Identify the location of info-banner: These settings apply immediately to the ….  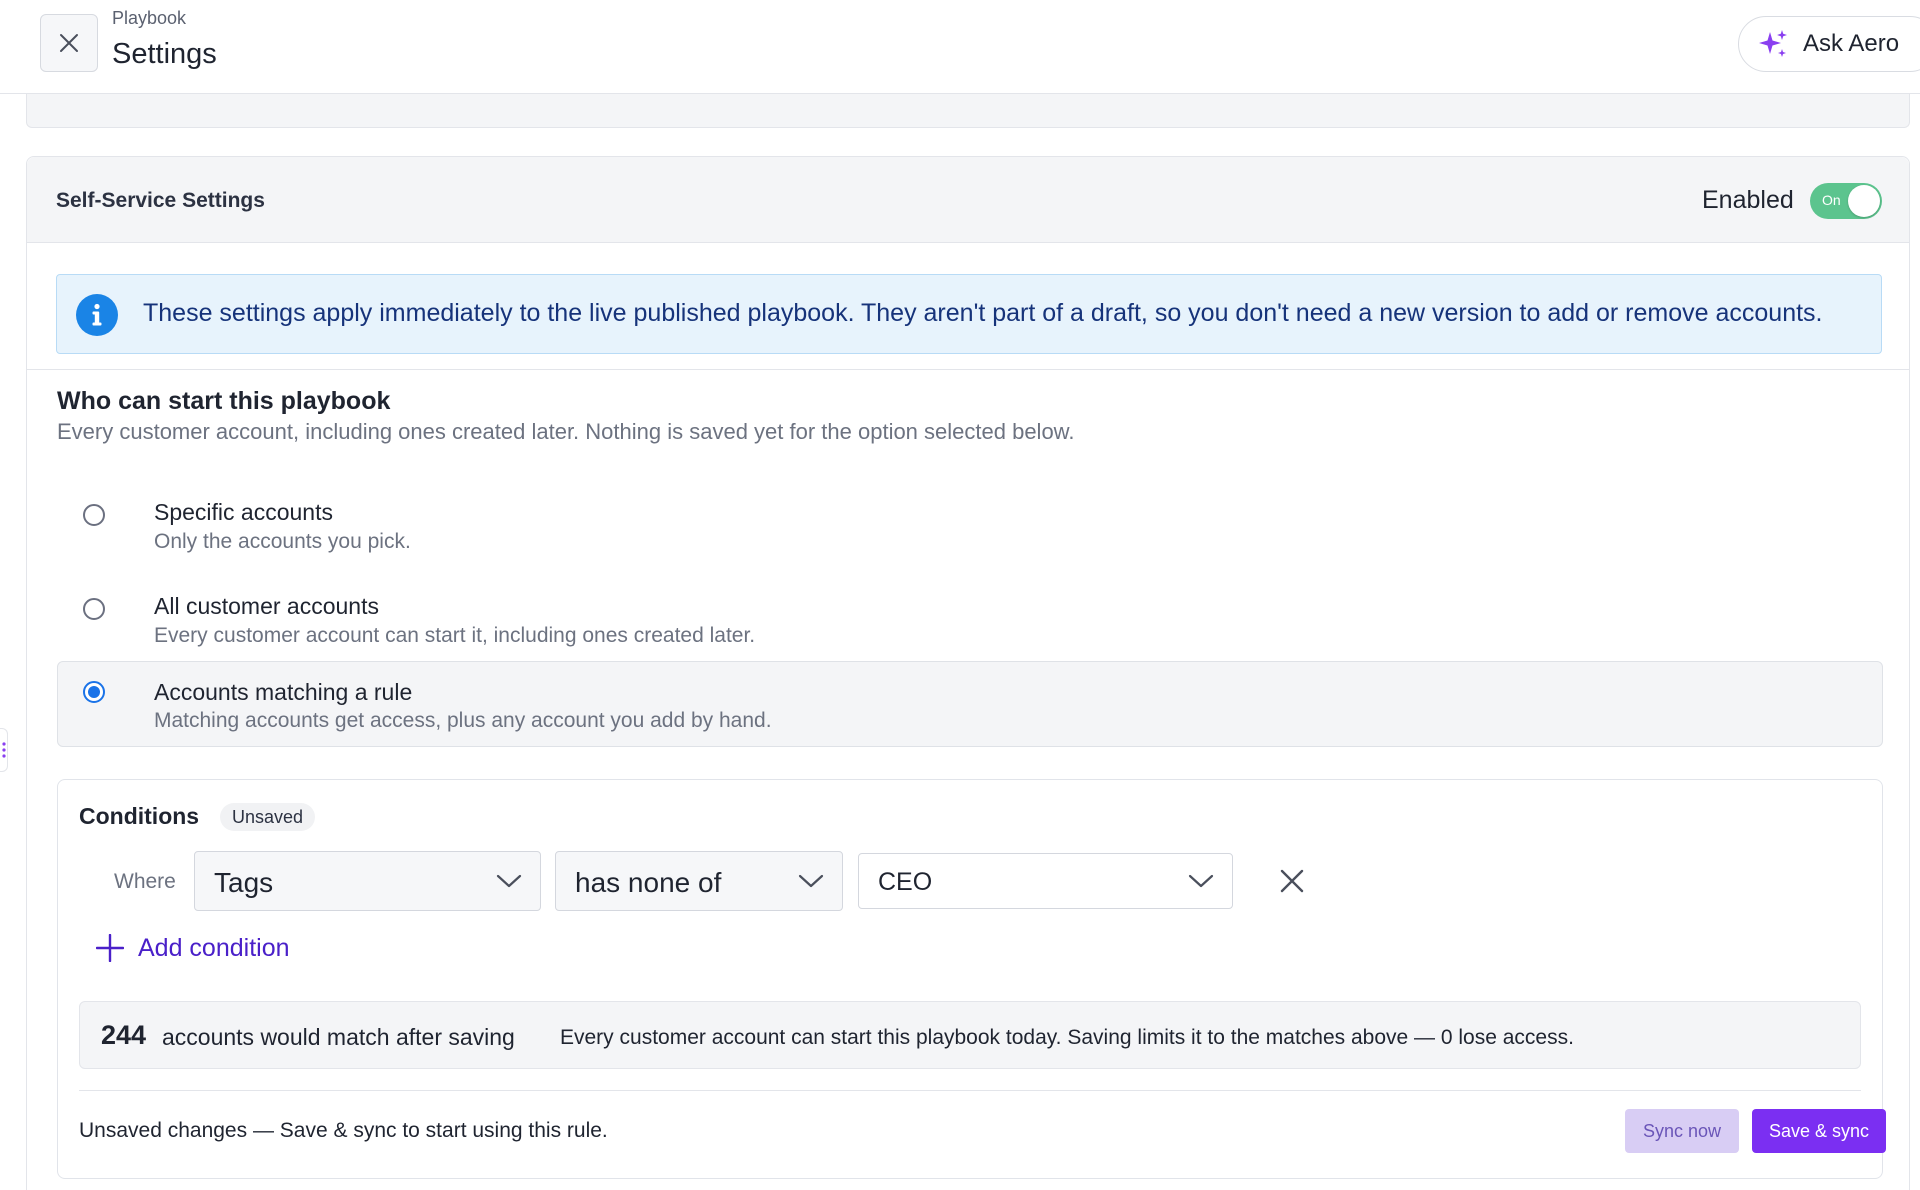
(969, 314).